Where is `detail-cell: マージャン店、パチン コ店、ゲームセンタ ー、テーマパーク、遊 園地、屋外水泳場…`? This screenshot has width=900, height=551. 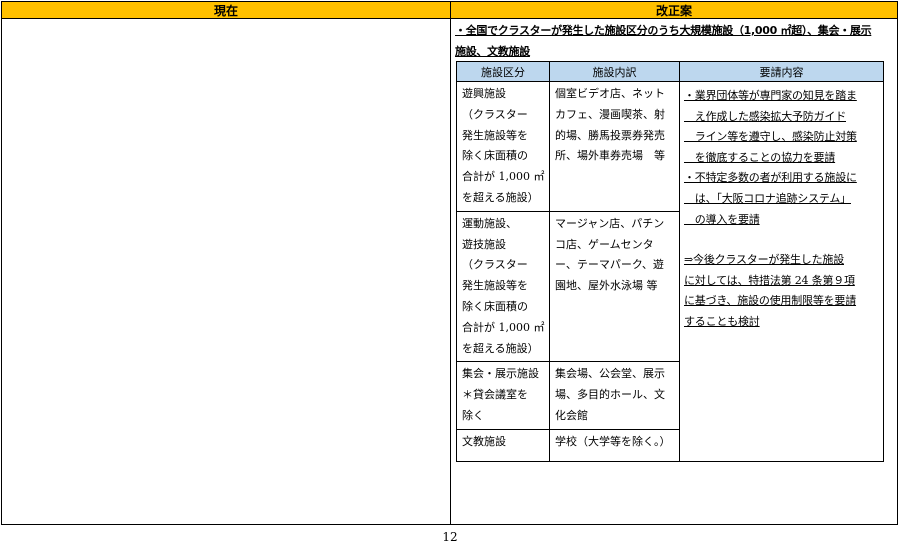
detail-cell: マージャン店、パチン コ店、ゲームセンタ ー、テーマパーク、遊 園地、屋外水泳場… is located at coordinates (614, 286).